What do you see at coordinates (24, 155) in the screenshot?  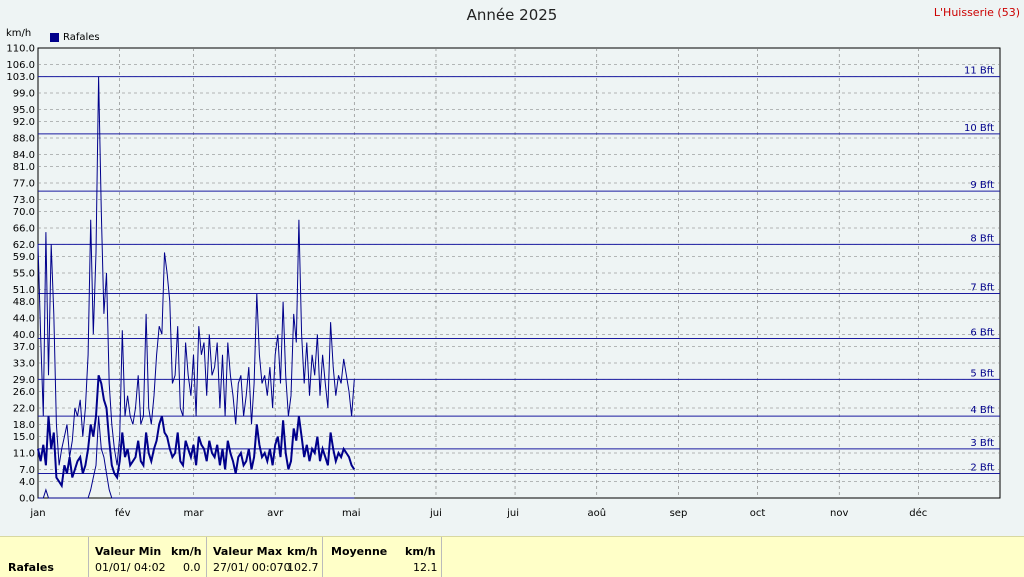 I see `y-tick-label: 84.0` at bounding box center [24, 155].